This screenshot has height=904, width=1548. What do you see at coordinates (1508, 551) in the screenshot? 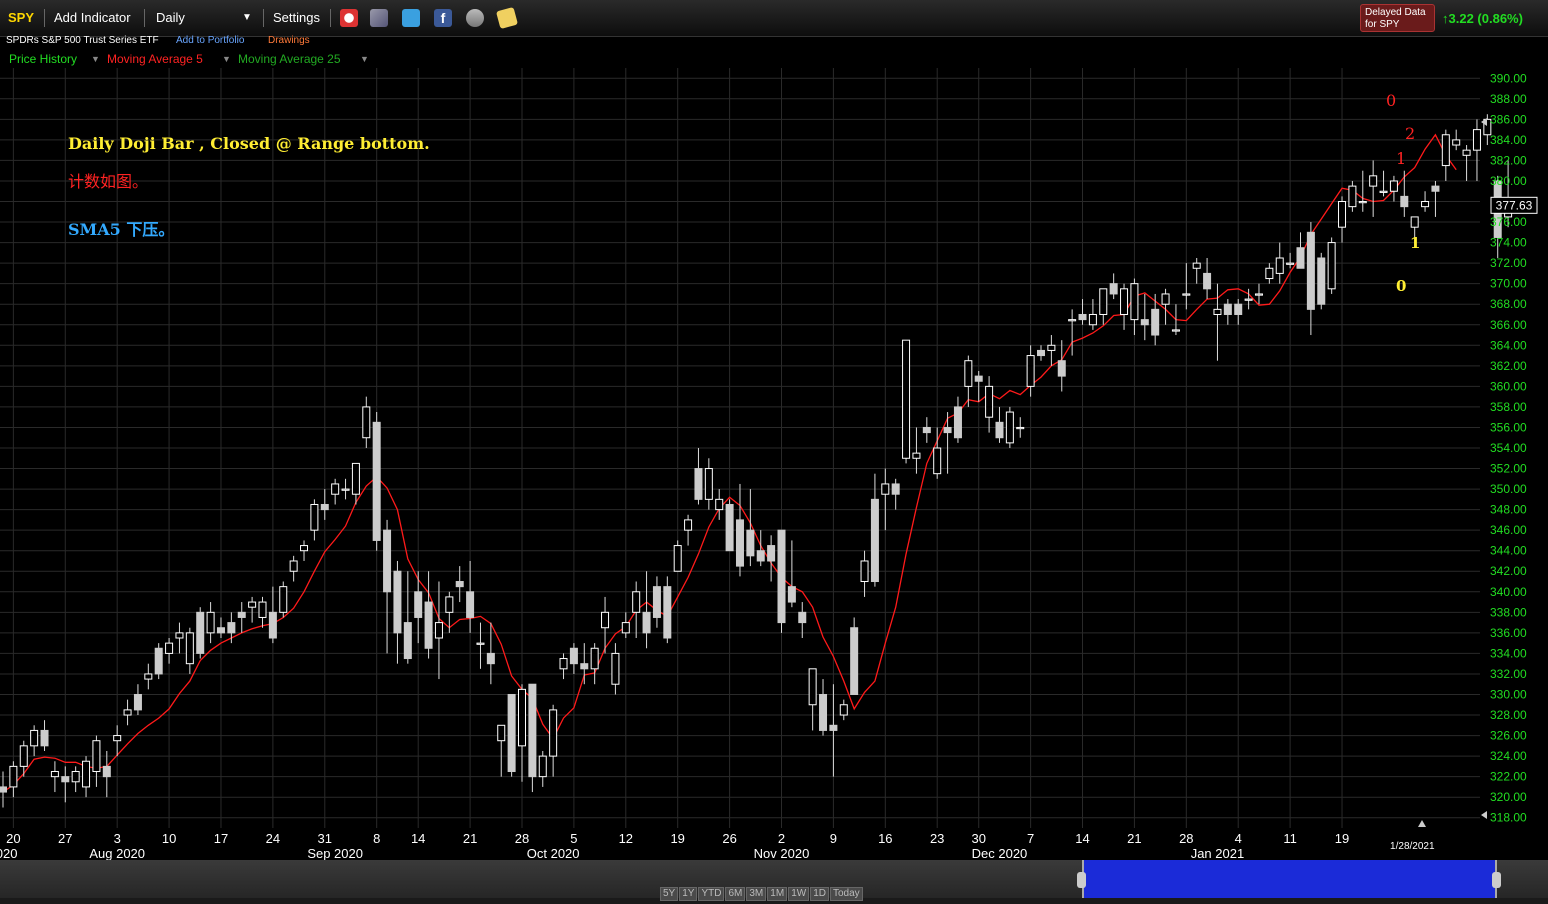
I see `y-tick-label: 344.00` at bounding box center [1508, 551].